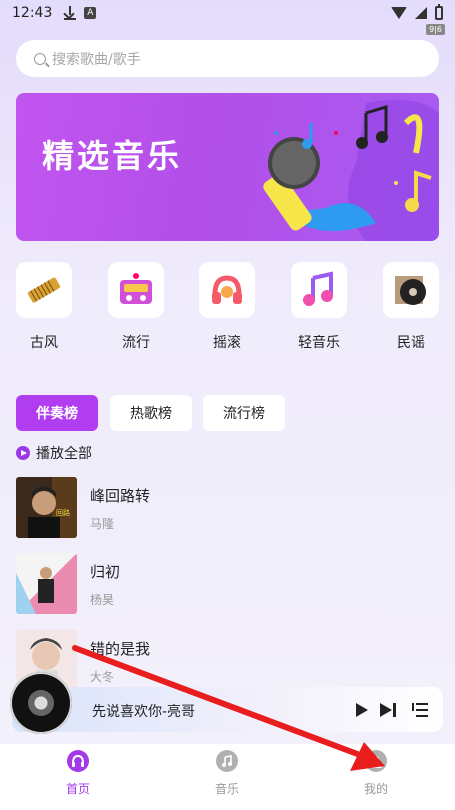 The height and width of the screenshot is (810, 455). I want to click on status-icons-left: A, so click(80, 13).